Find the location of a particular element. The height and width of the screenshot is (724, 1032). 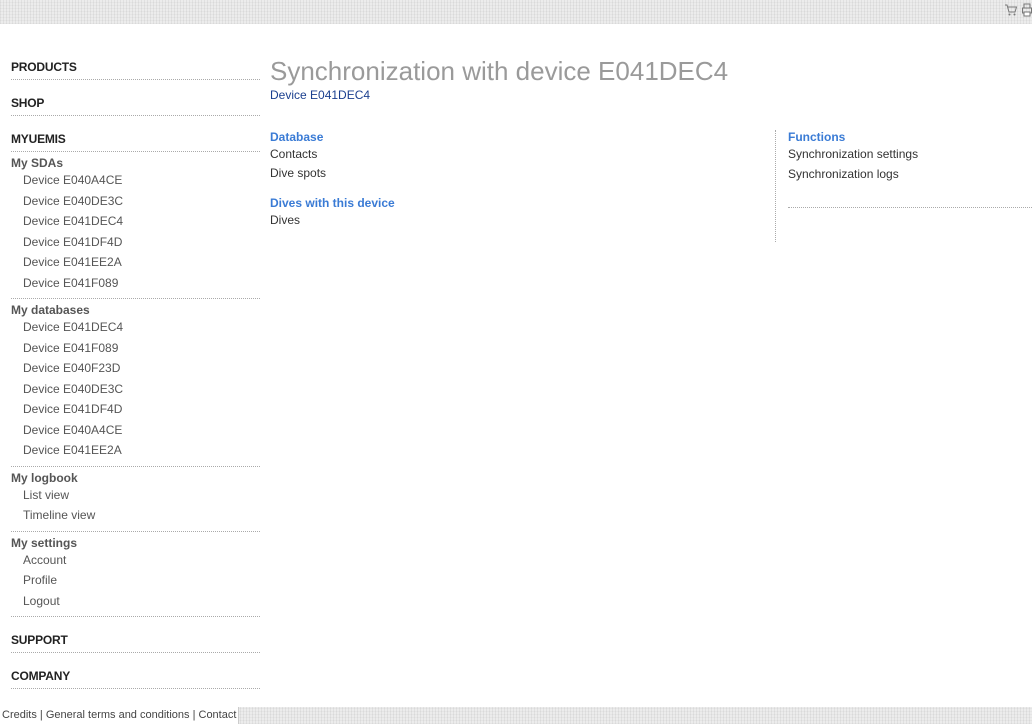

database-section: Database Contacts Dive spots is located at coordinates (505, 156).